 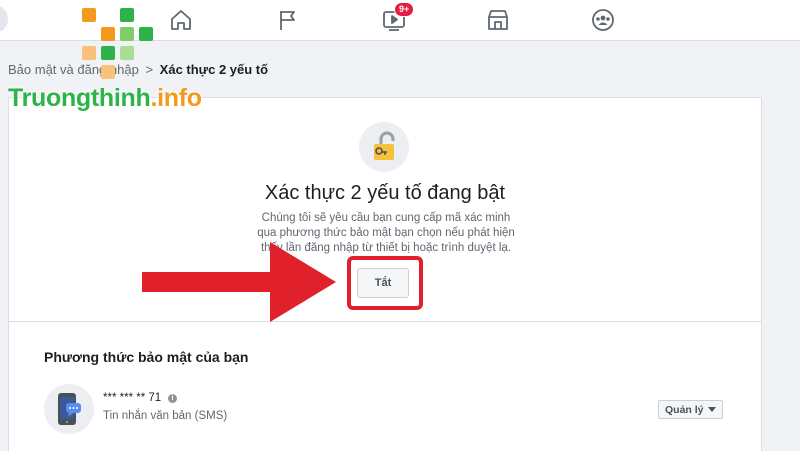 What do you see at coordinates (288, 20) in the screenshot?
I see `flag-icon` at bounding box center [288, 20].